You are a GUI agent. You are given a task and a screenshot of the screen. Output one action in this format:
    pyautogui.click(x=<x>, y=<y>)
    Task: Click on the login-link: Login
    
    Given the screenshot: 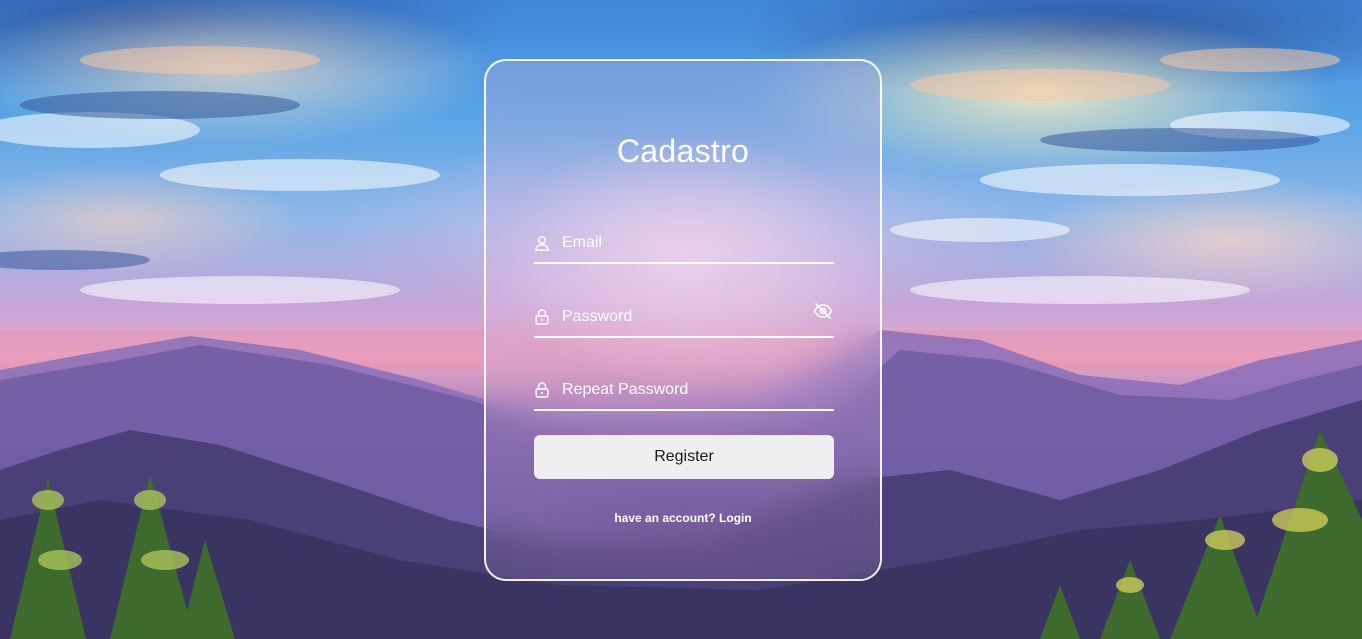 What is the action you would take?
    pyautogui.click(x=735, y=518)
    